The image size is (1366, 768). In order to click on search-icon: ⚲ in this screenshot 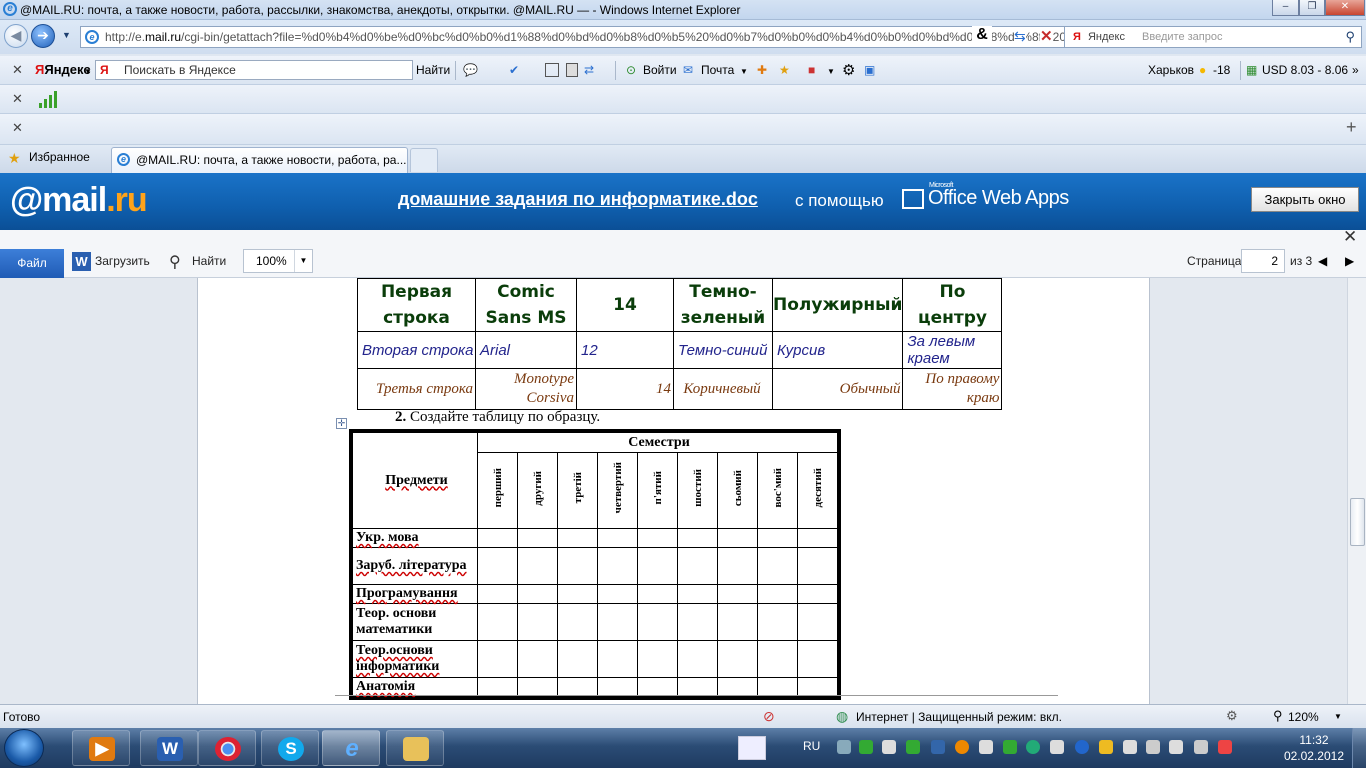, I will do `click(1350, 37)`.